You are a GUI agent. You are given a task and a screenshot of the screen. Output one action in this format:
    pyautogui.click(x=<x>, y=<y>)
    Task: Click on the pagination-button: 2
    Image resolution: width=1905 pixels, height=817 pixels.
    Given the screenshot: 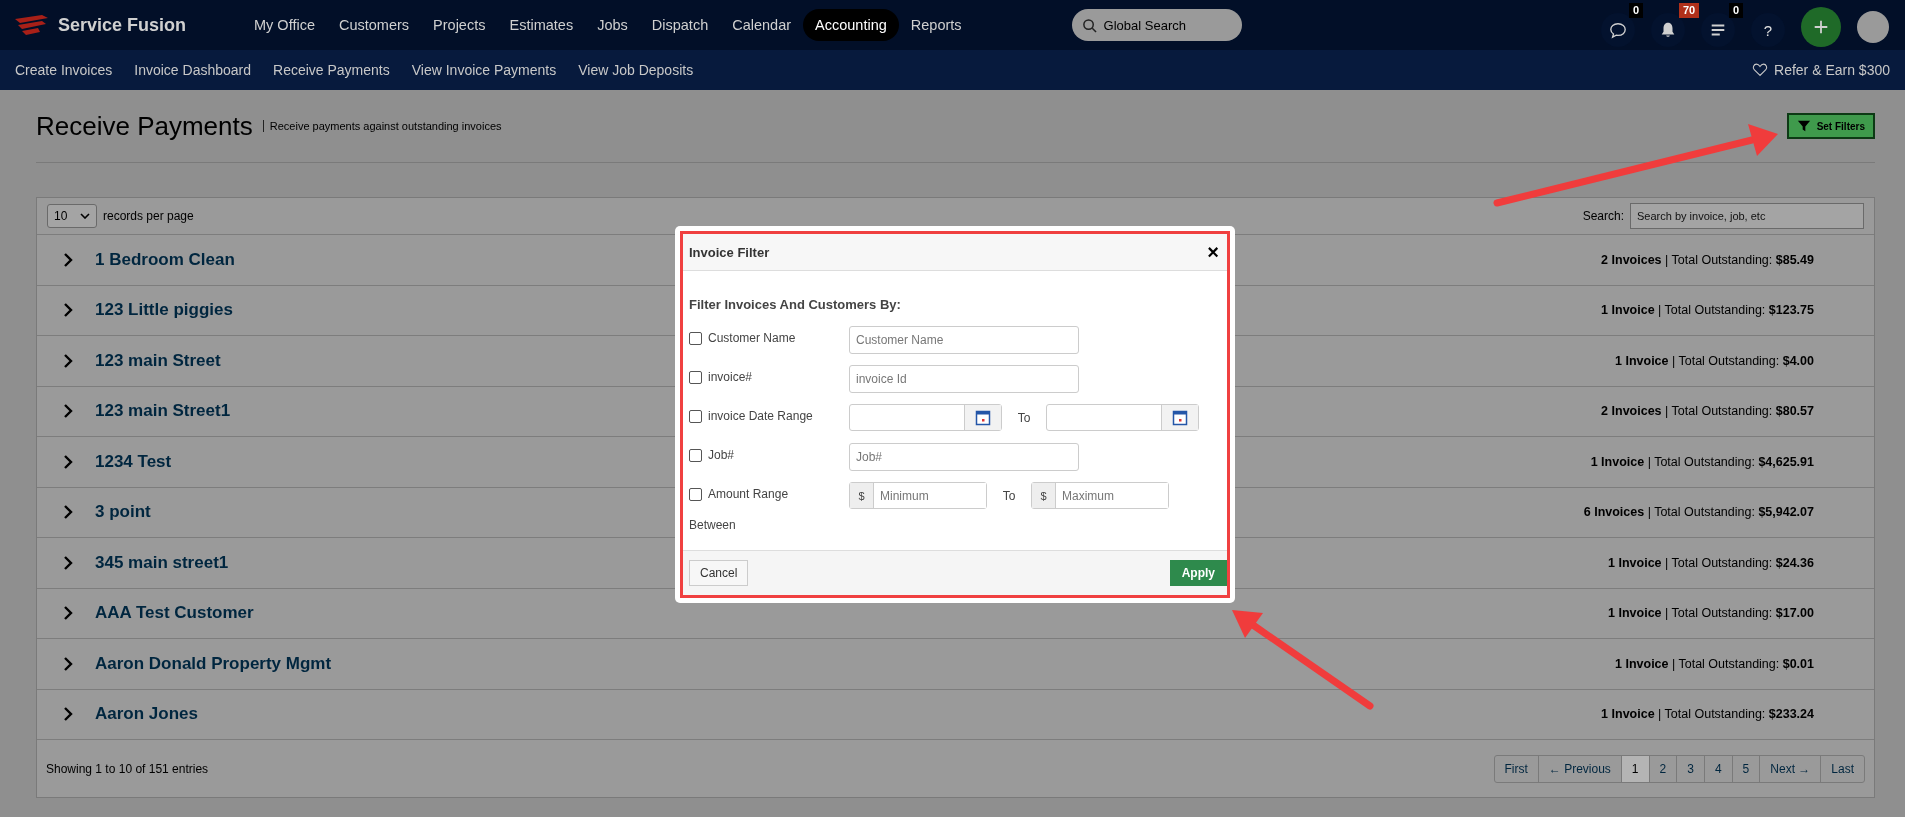 What is the action you would take?
    pyautogui.click(x=1662, y=768)
    